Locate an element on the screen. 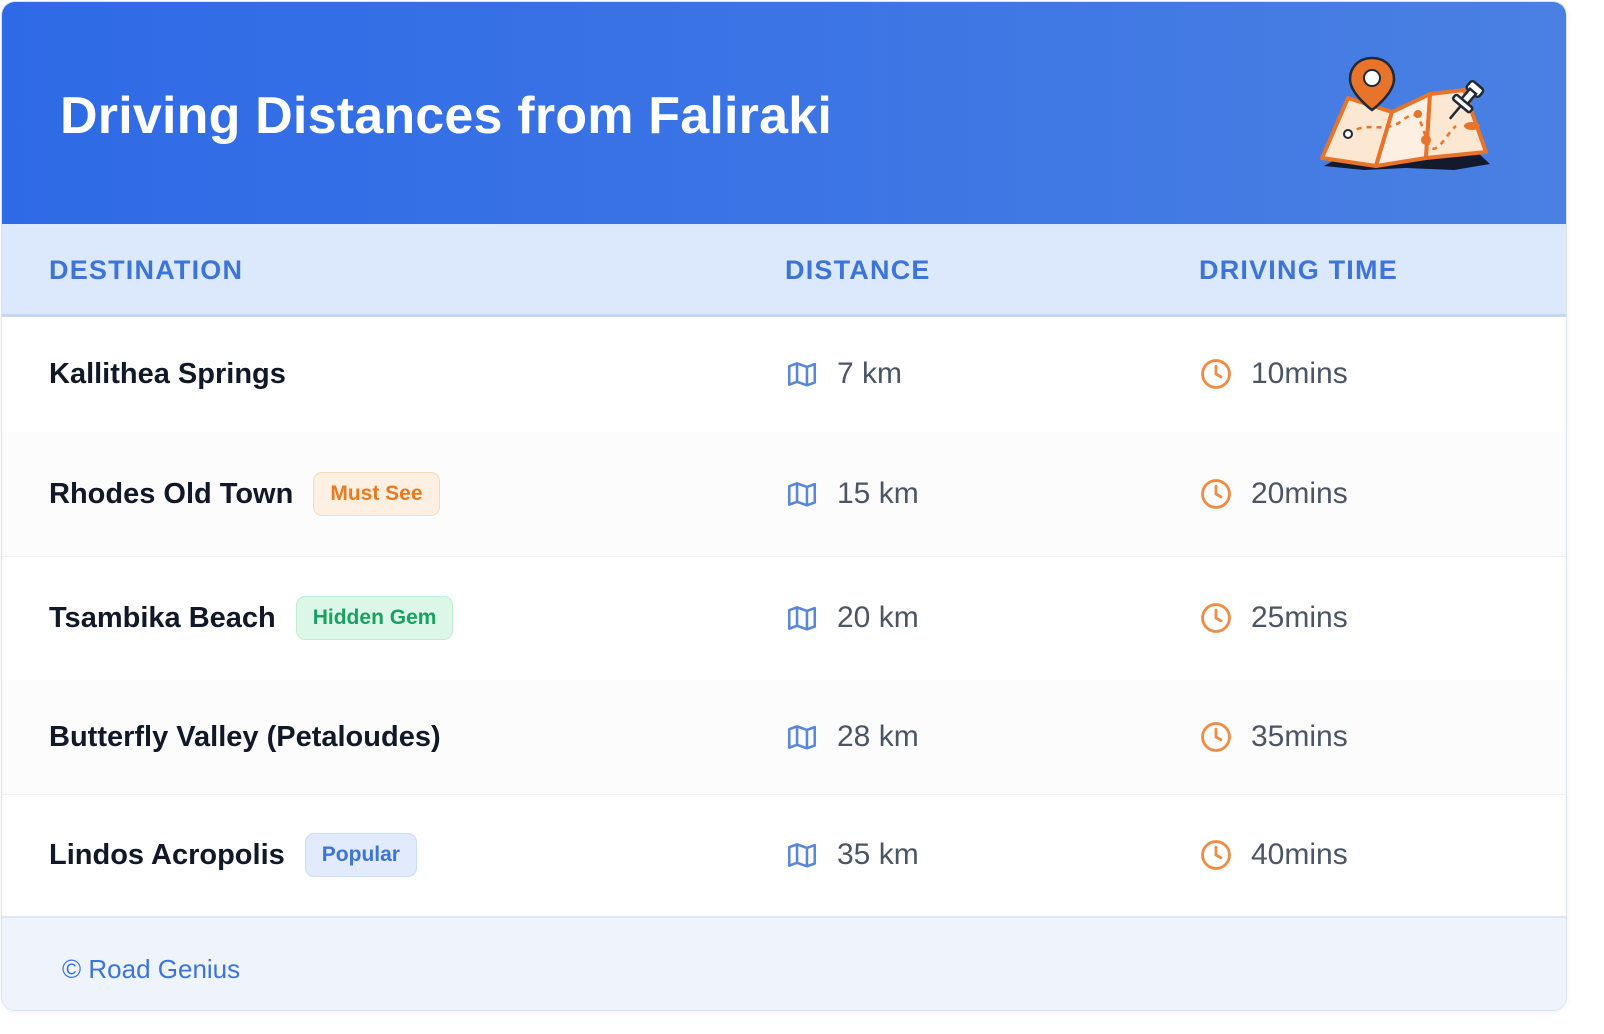  footer: © Road Genius is located at coordinates (784, 963).